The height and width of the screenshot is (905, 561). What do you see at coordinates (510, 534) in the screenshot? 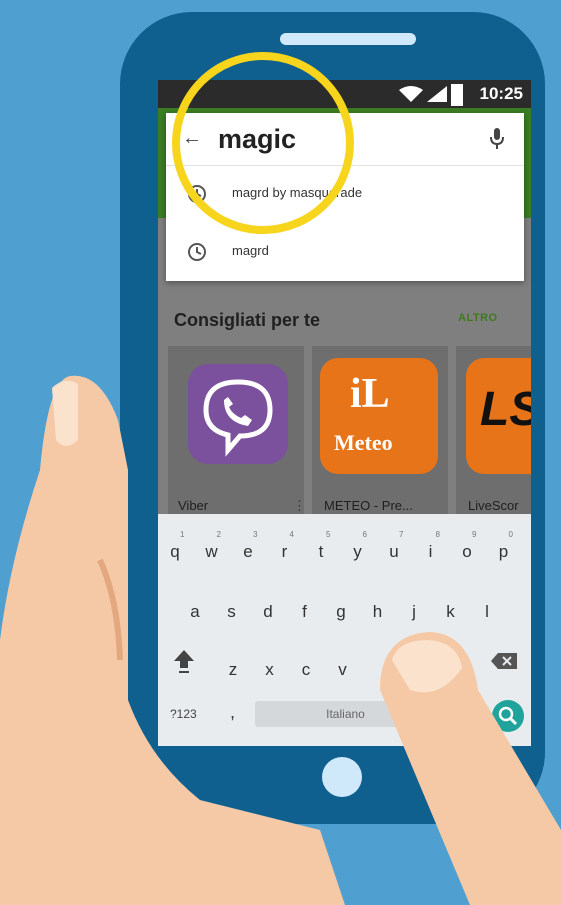
I see `key-hint-number: 0` at bounding box center [510, 534].